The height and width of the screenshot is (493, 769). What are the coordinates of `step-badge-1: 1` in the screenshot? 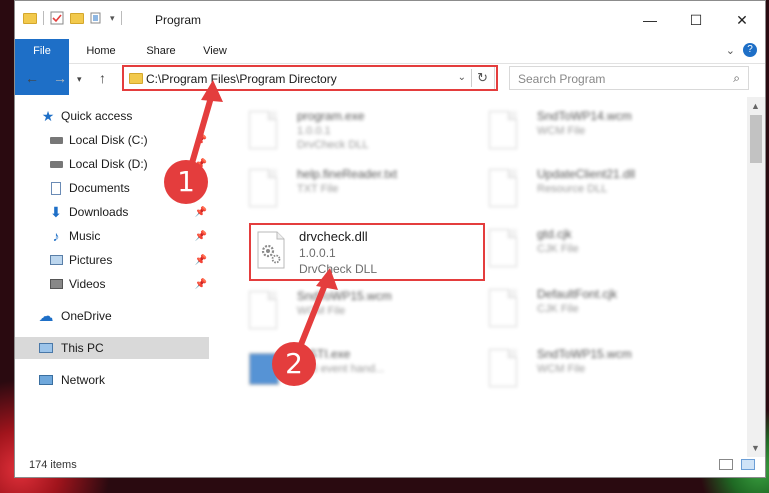 It's located at (186, 182).